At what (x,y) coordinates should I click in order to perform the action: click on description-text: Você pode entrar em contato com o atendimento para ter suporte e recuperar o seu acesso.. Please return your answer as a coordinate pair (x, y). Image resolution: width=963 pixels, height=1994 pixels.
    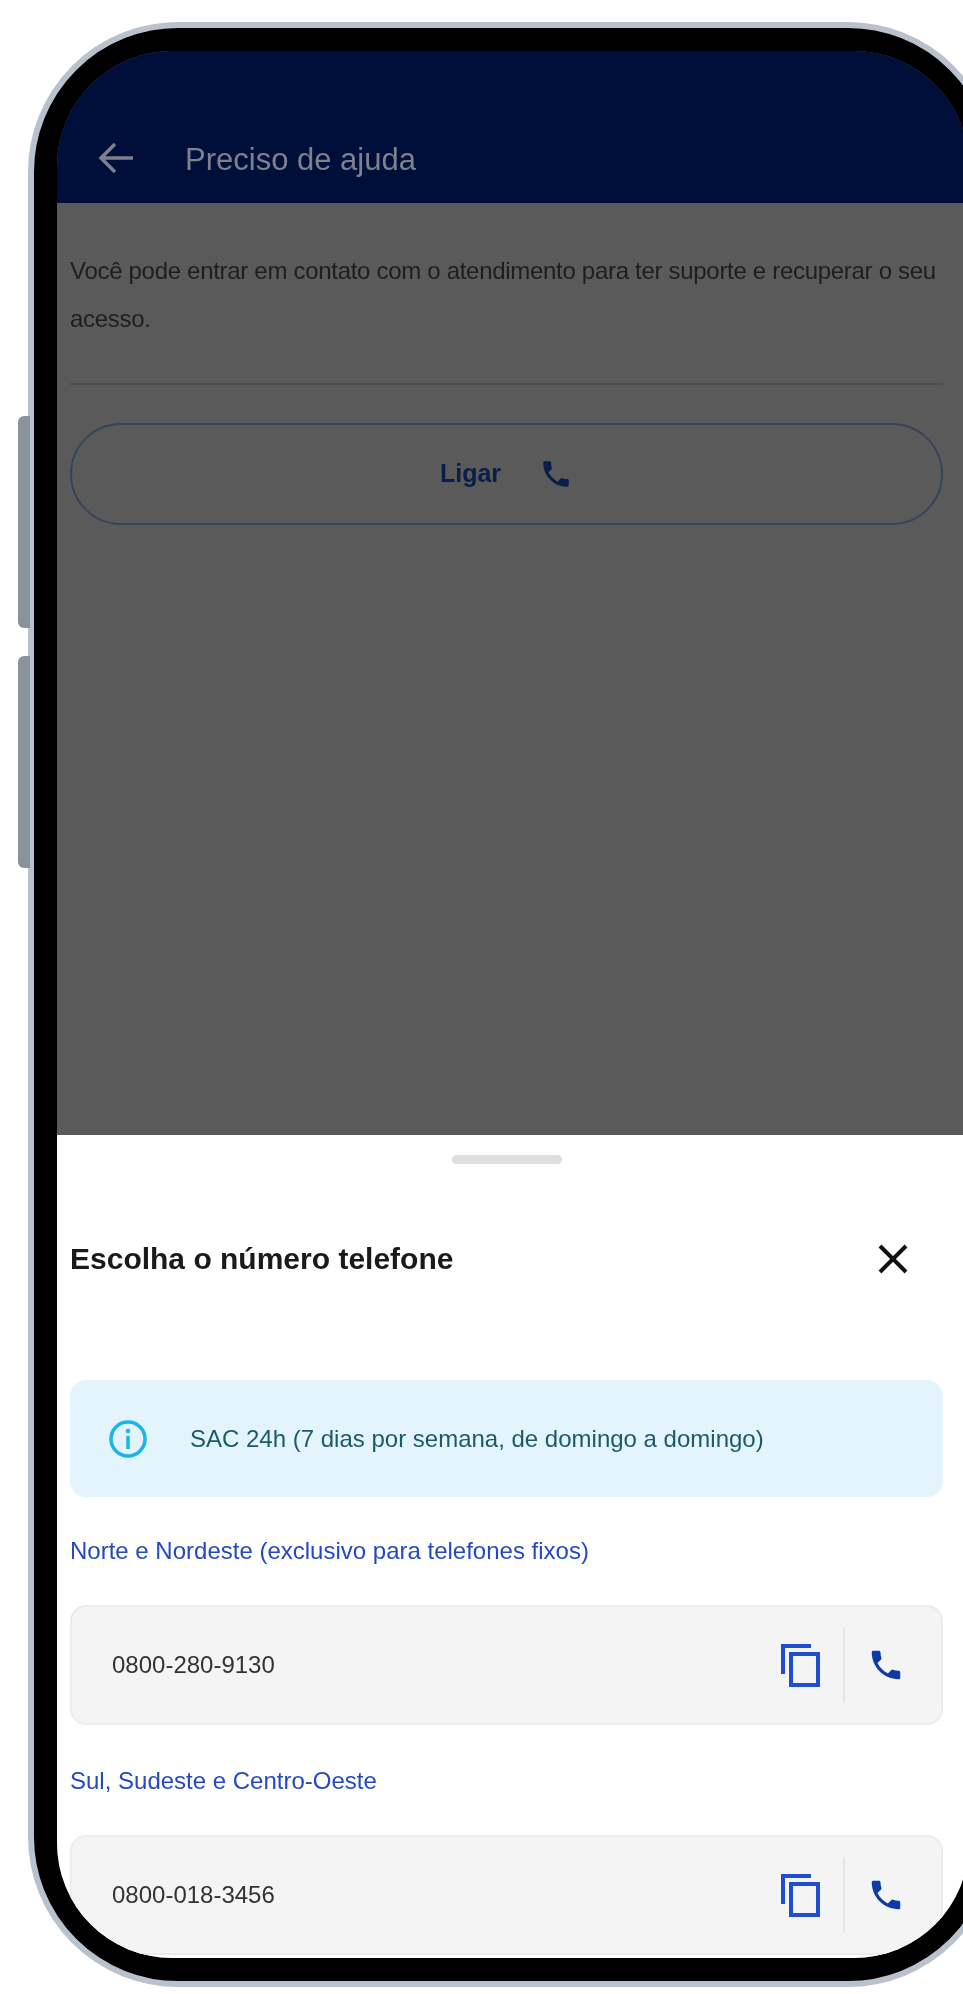
    Looking at the image, I should click on (503, 295).